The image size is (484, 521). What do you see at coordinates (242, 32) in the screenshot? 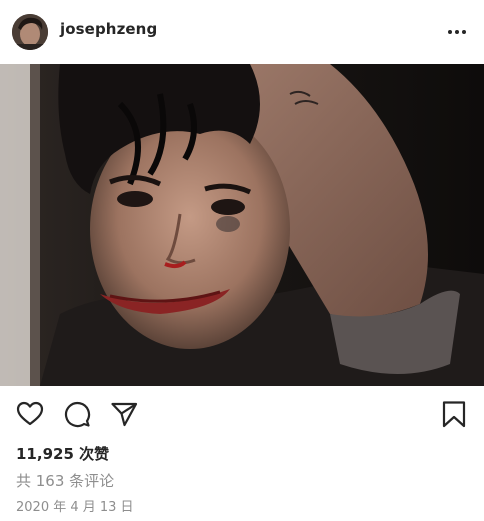
I see `post-header: josephzeng` at bounding box center [242, 32].